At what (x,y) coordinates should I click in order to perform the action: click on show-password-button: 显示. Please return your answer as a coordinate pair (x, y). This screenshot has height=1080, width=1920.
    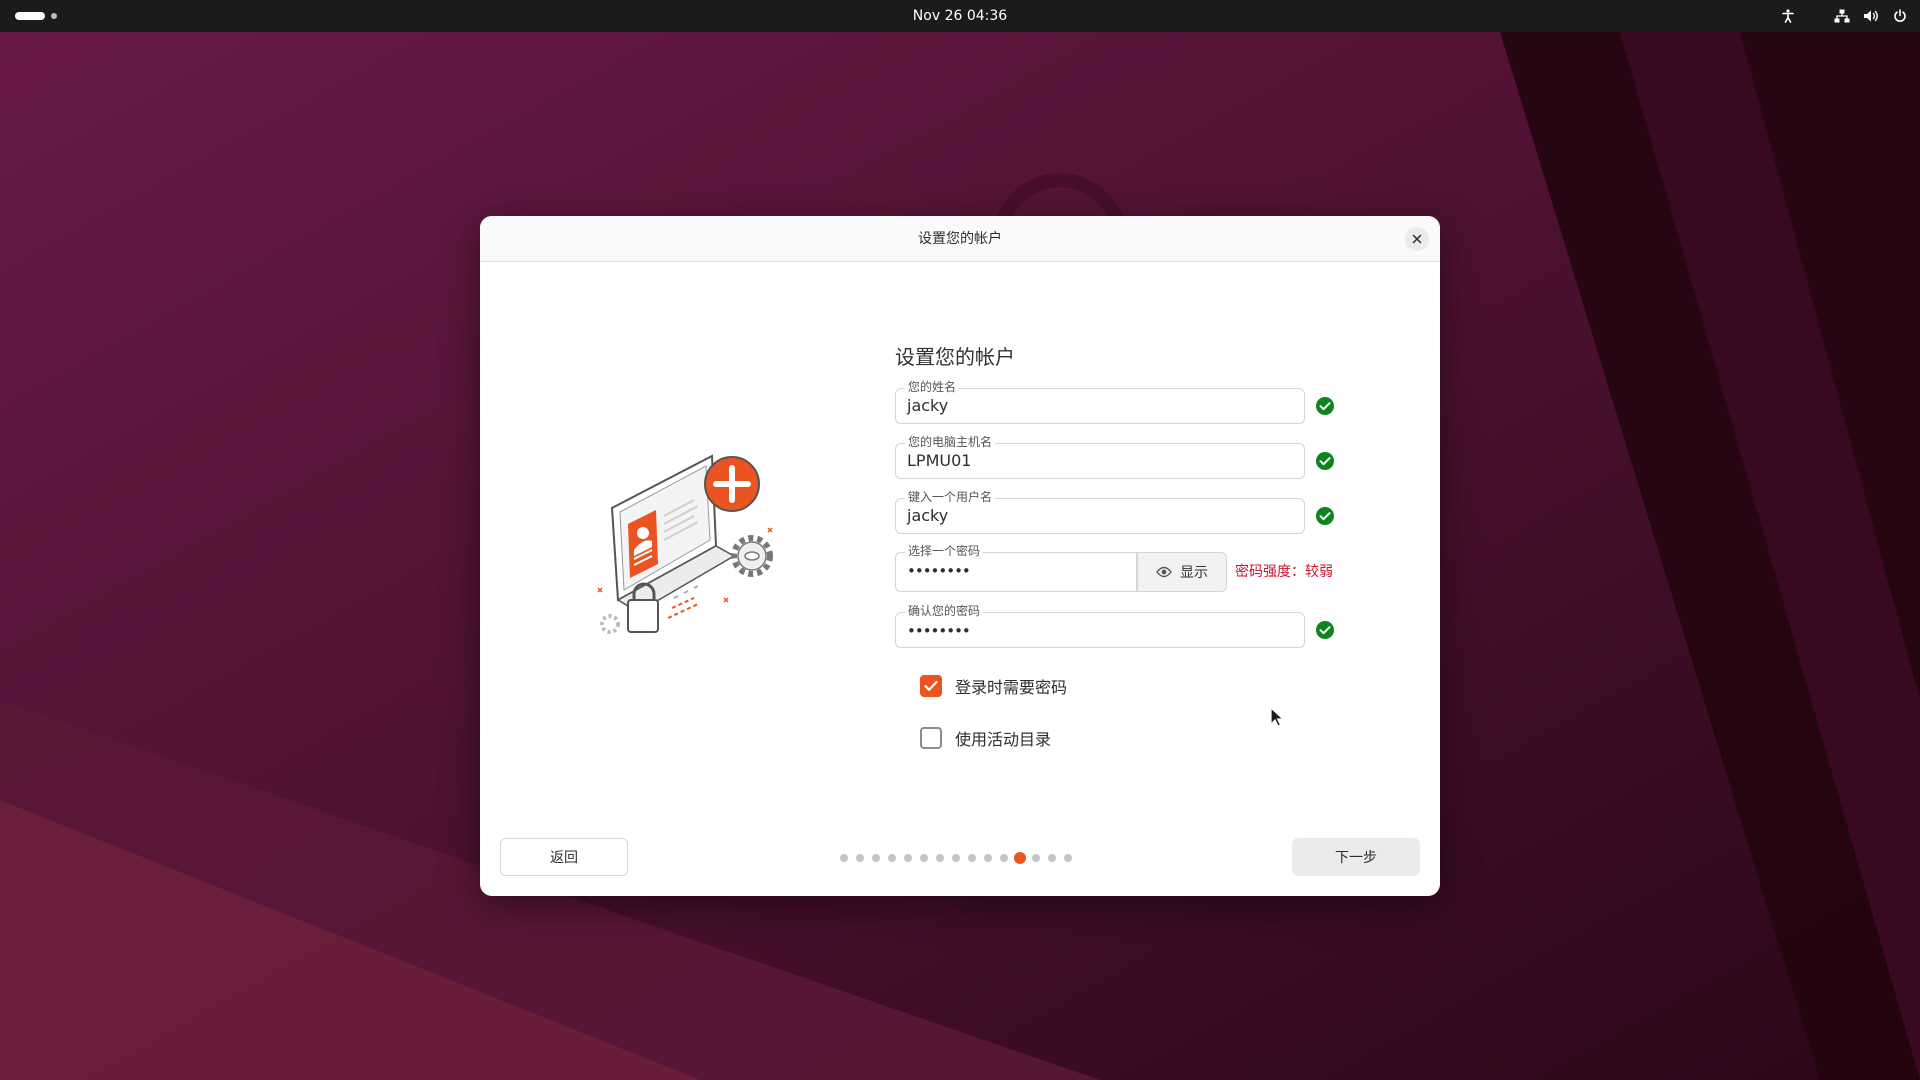
    Looking at the image, I should click on (1182, 572).